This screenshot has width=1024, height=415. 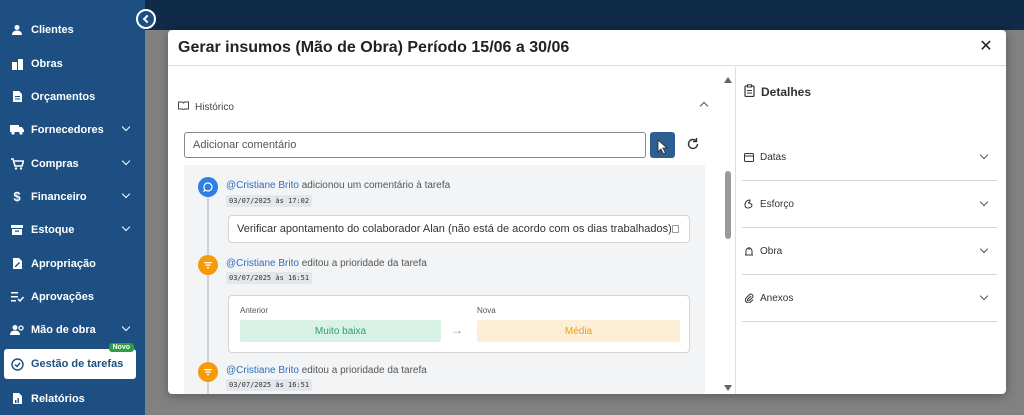 What do you see at coordinates (869, 251) in the screenshot?
I see `accordion-obra: Obra` at bounding box center [869, 251].